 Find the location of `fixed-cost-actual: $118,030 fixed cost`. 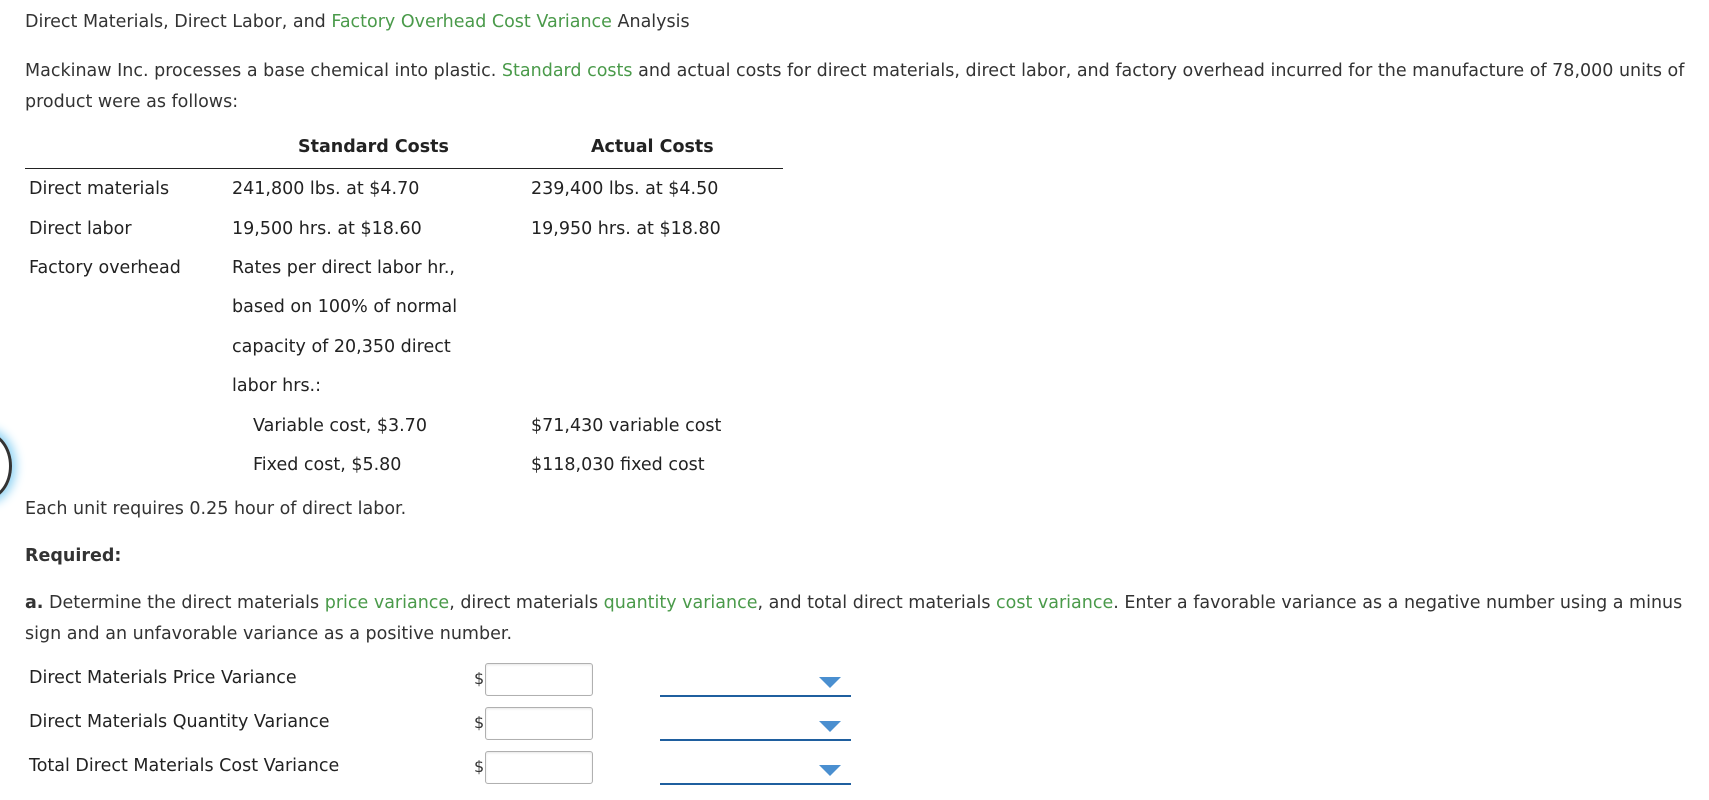

fixed-cost-actual: $118,030 fixed cost is located at coordinates (618, 465).